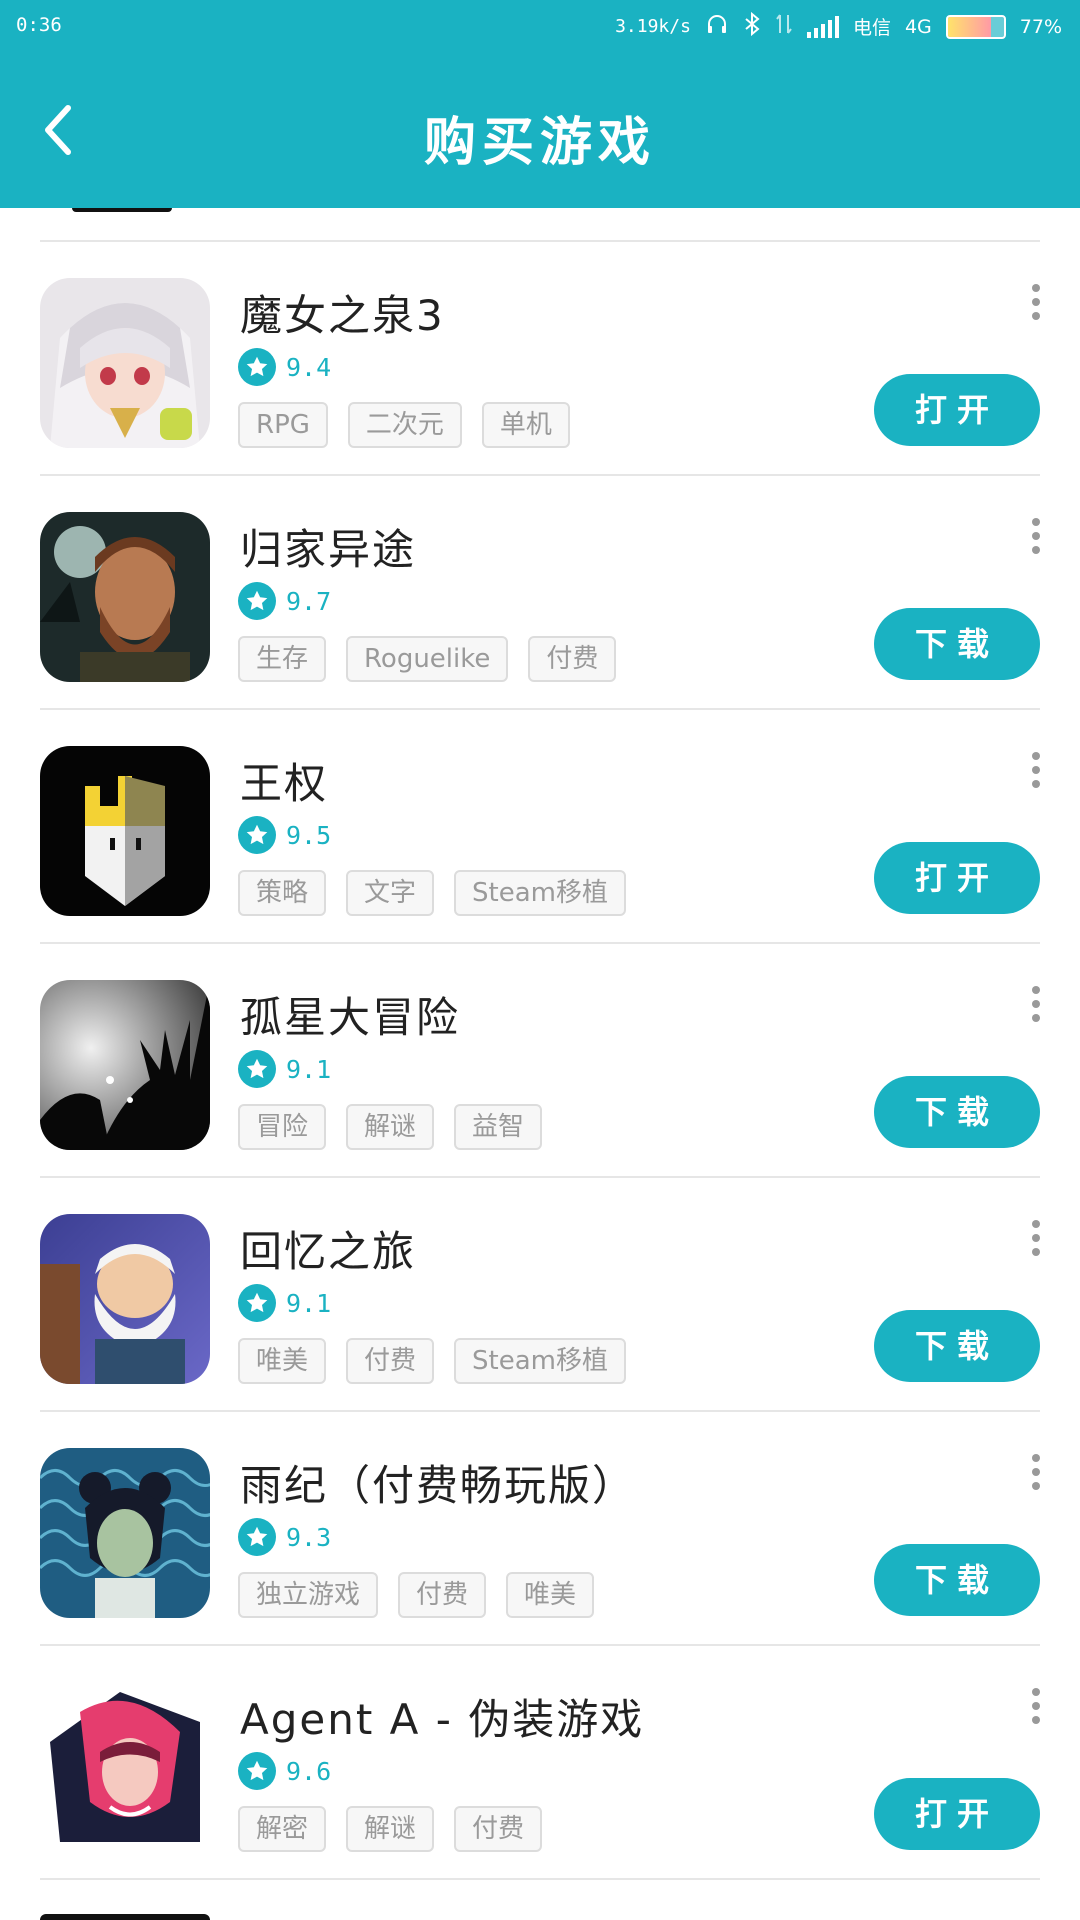  Describe the element at coordinates (540, 359) in the screenshot. I see `game-list-item: 魔女之泉3 9.4 RPG 二次元 单机 打开` at that location.